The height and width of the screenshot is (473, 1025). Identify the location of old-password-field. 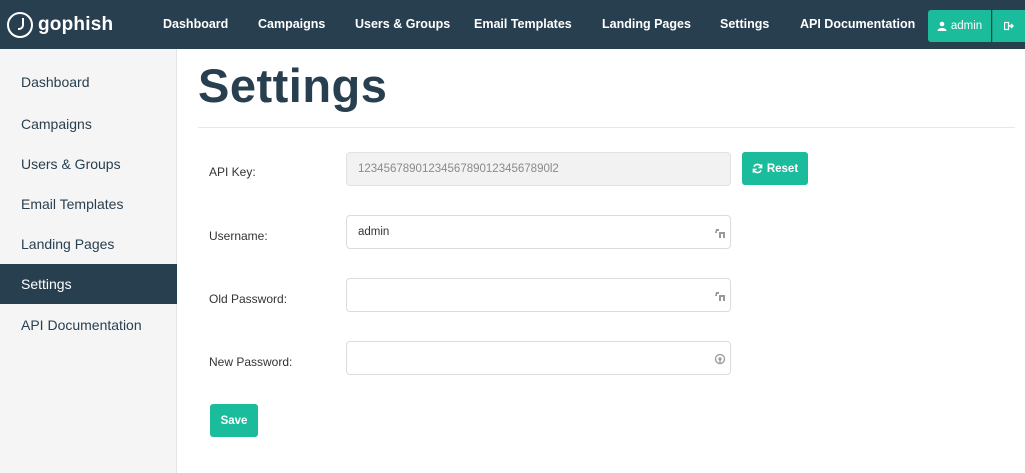
(538, 295).